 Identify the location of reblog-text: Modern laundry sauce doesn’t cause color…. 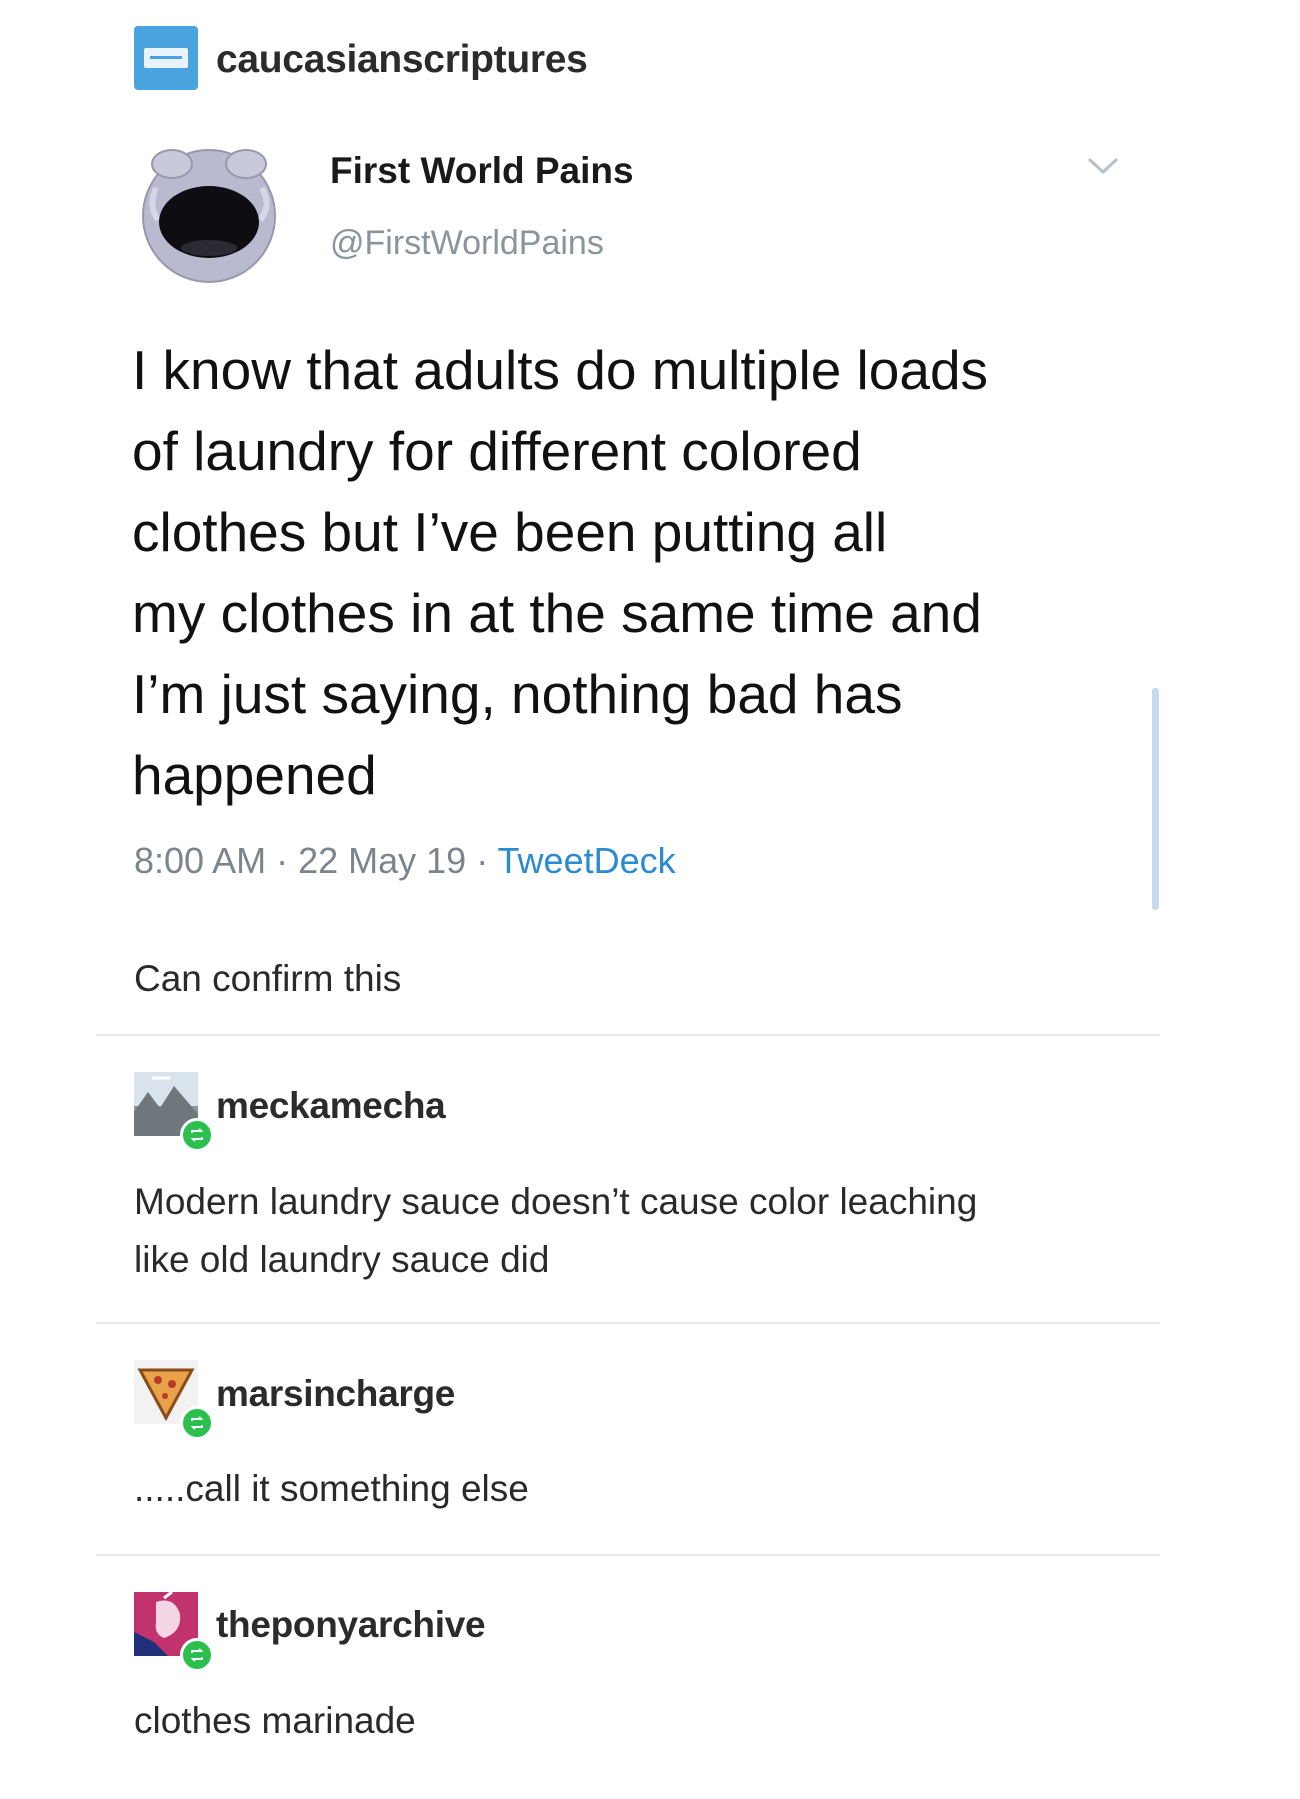
(634, 1231).